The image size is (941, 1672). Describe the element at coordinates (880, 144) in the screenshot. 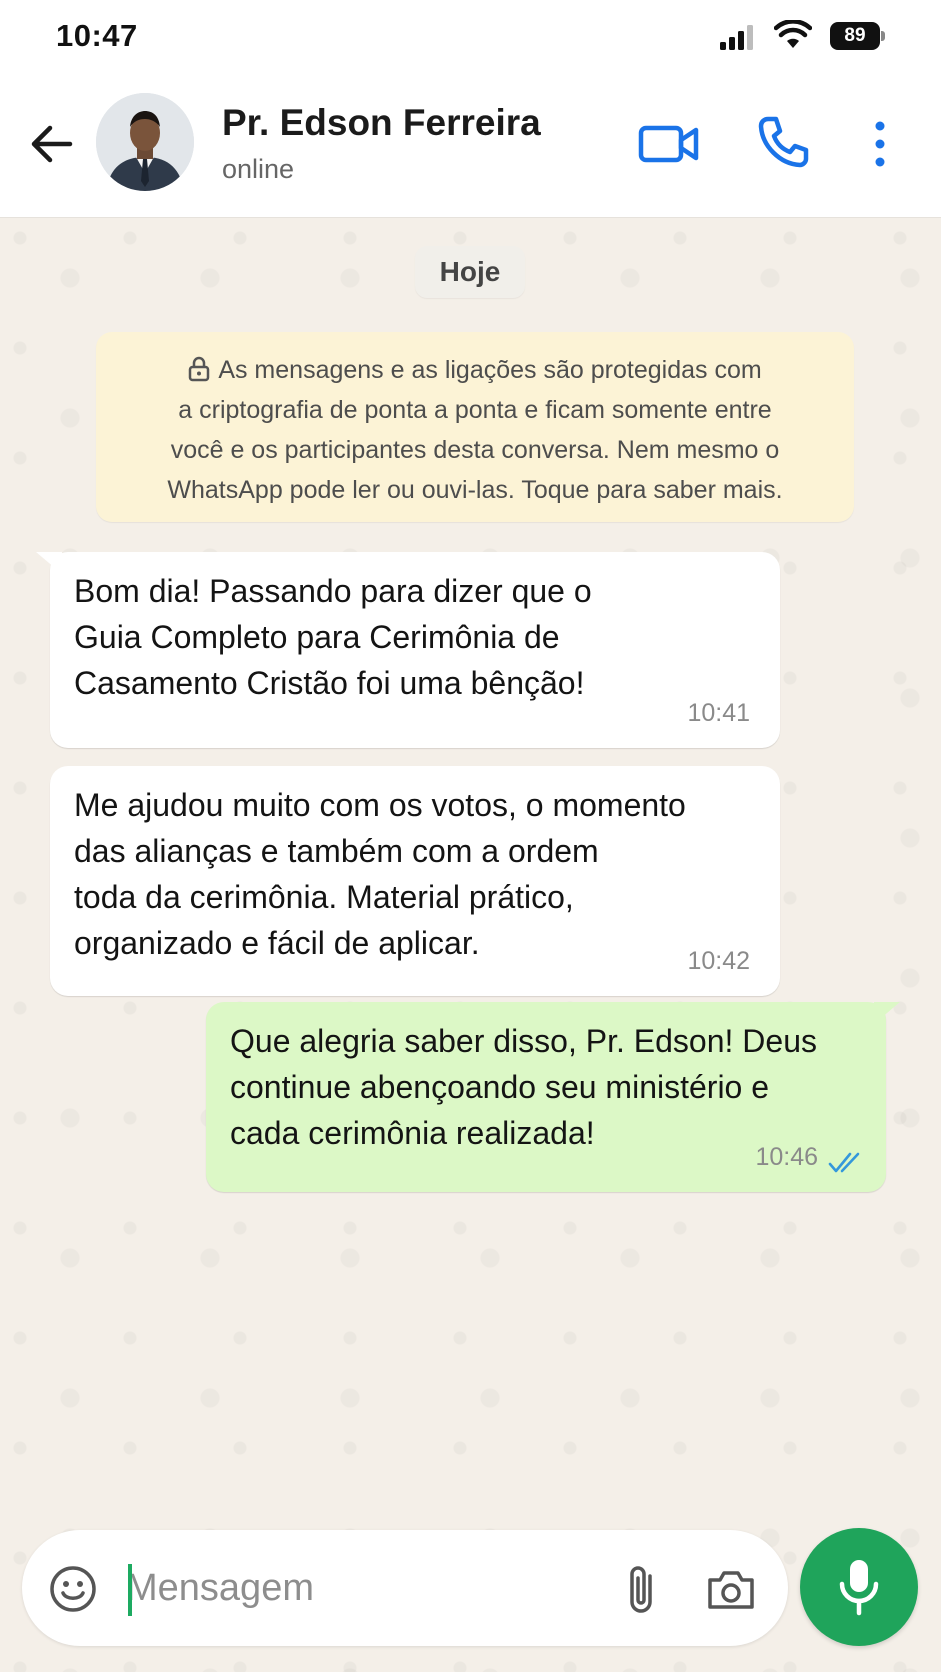

I see `more-options-icon` at that location.